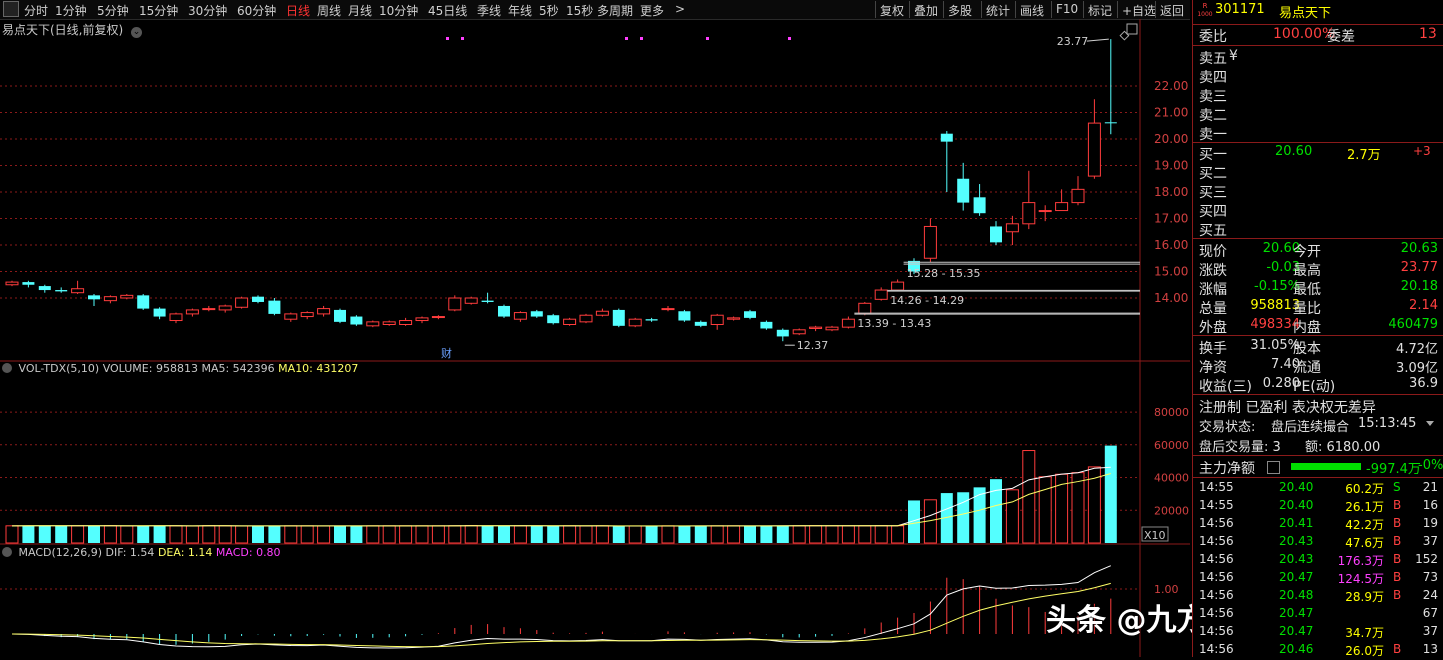  Describe the element at coordinates (298, 10) in the screenshot. I see `tab-6: 日线` at that location.